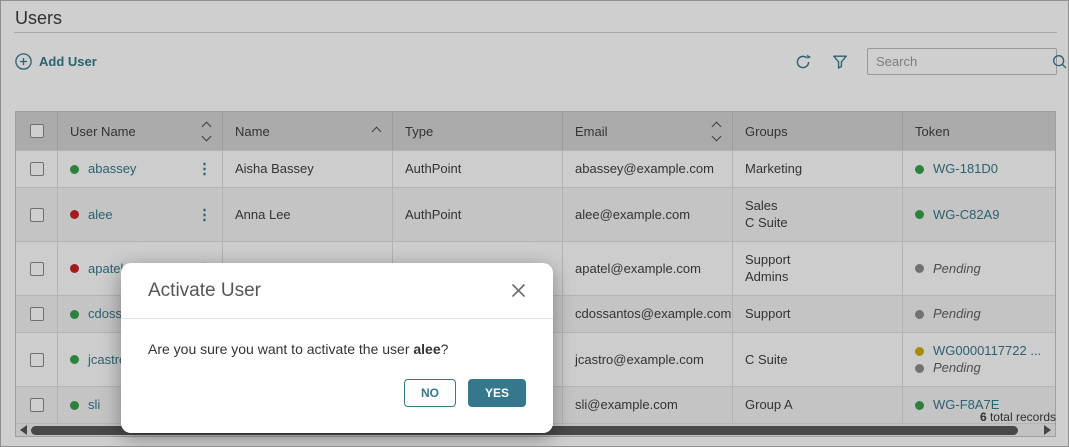  Describe the element at coordinates (496, 393) in the screenshot. I see `yes-button: YES` at that location.